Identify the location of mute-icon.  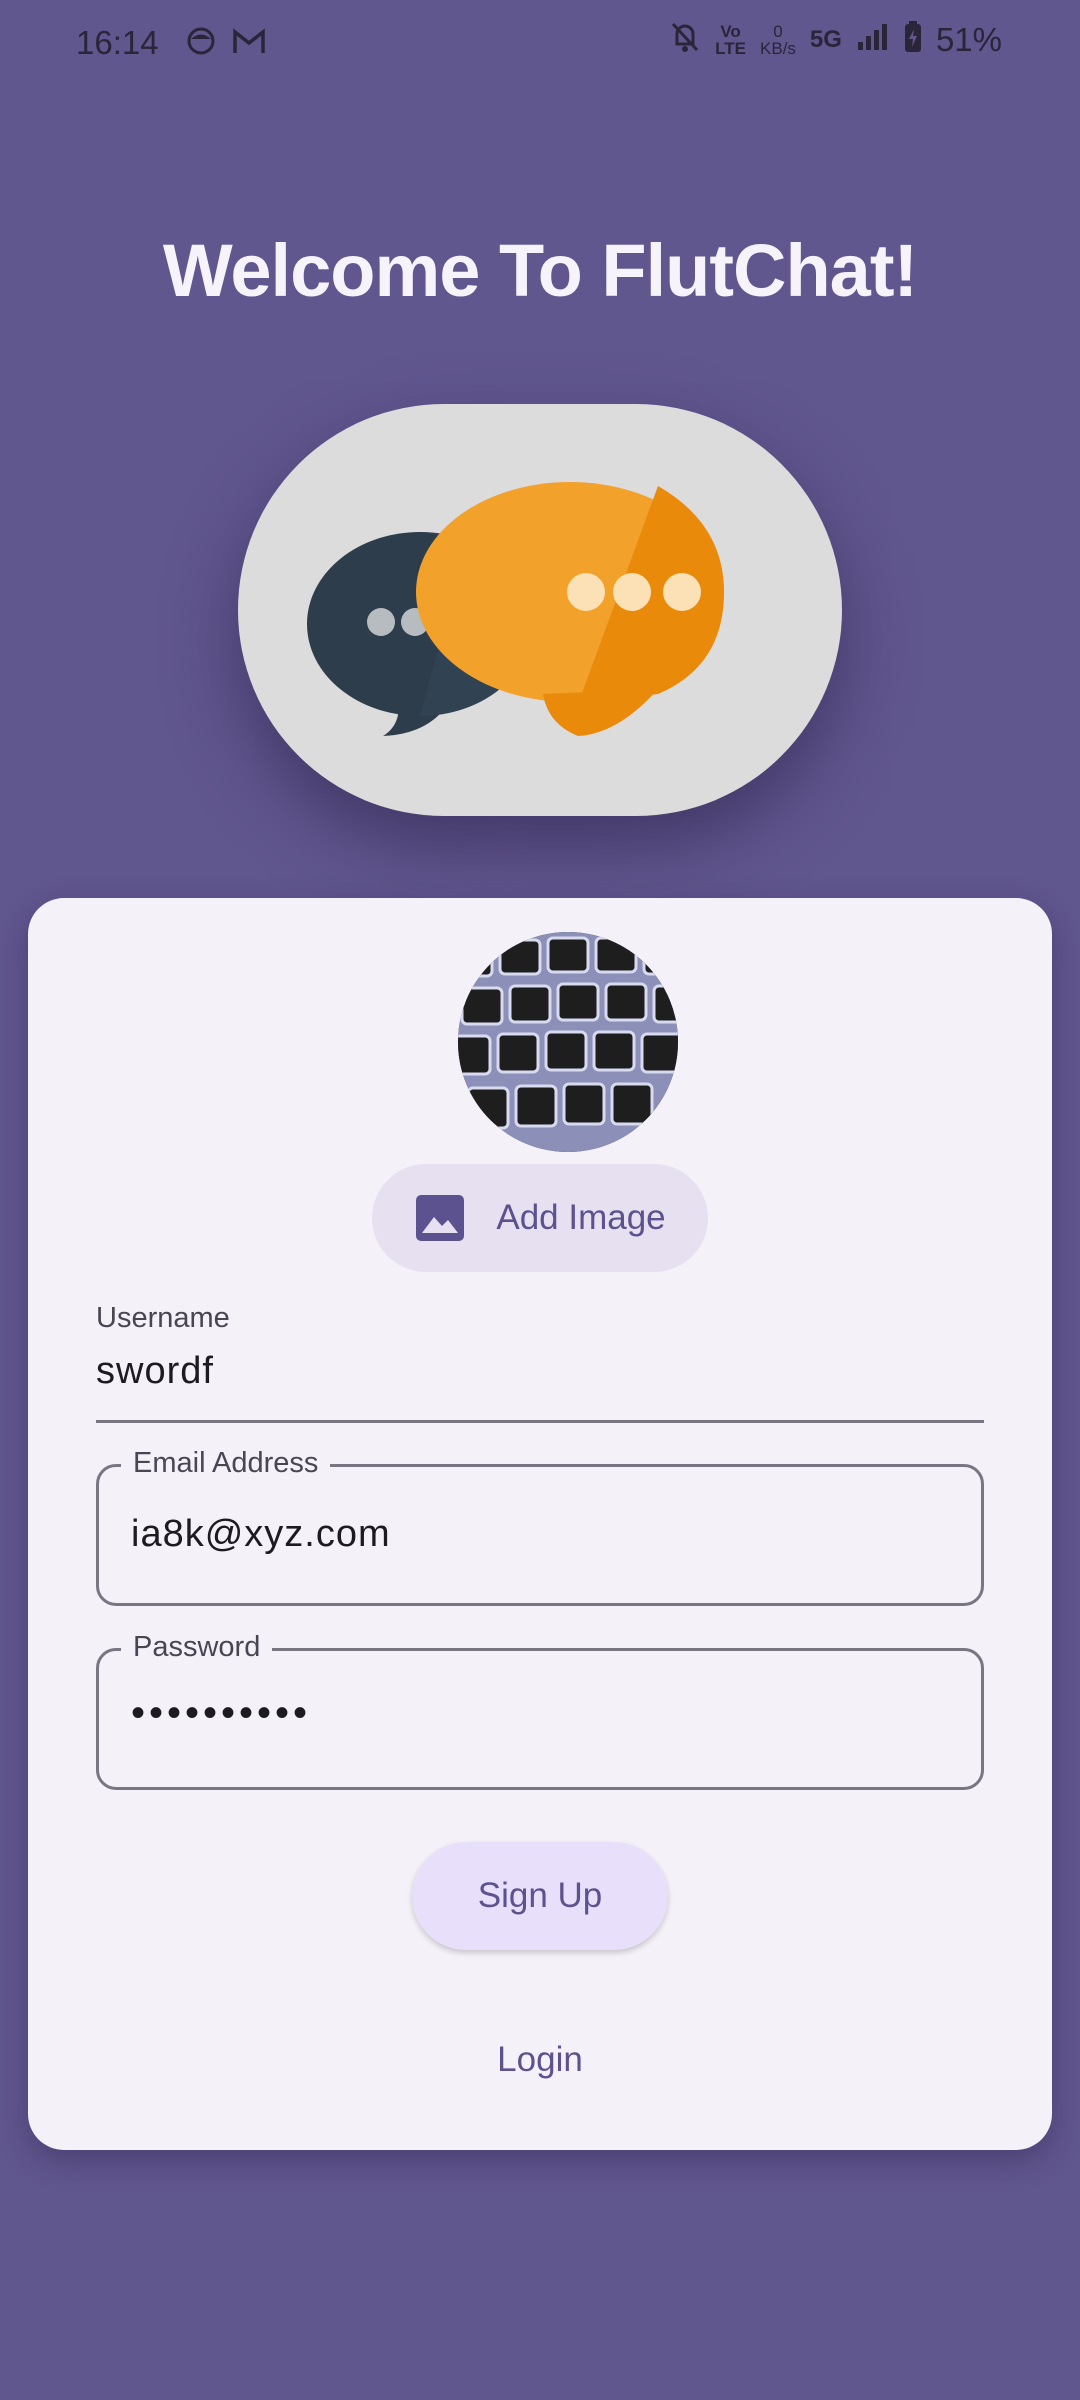
(685, 39).